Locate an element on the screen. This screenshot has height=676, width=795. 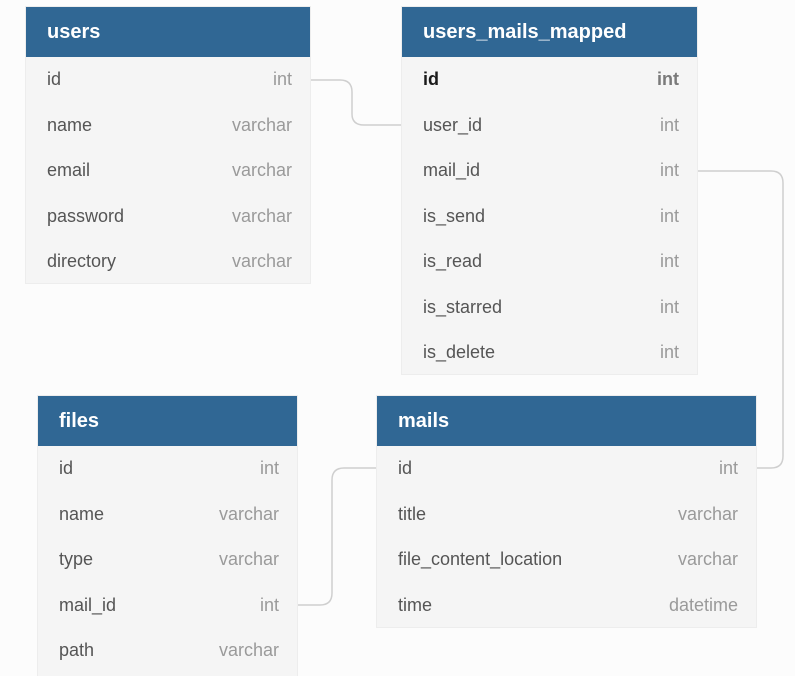
field-name: password is located at coordinates (86, 215).